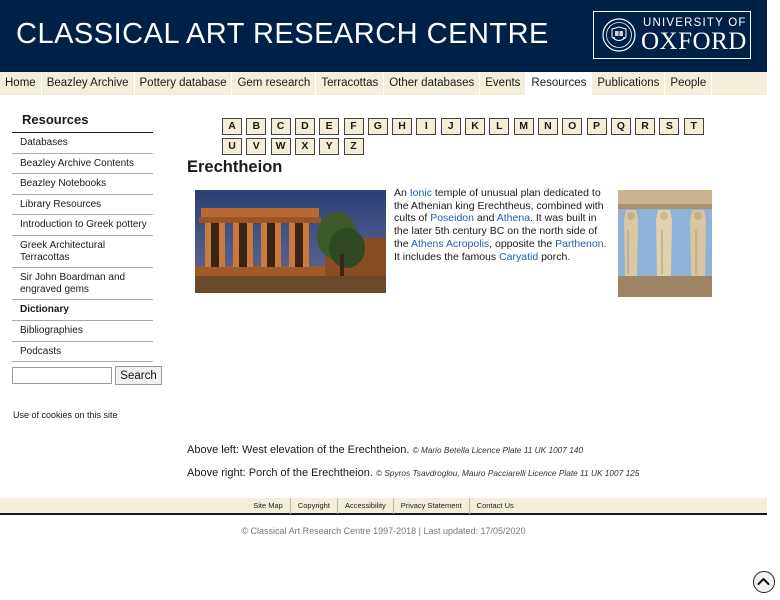 Image resolution: width=780 pixels, height=600 pixels. What do you see at coordinates (268, 506) in the screenshot?
I see `footer-link-site-map: Site Map` at bounding box center [268, 506].